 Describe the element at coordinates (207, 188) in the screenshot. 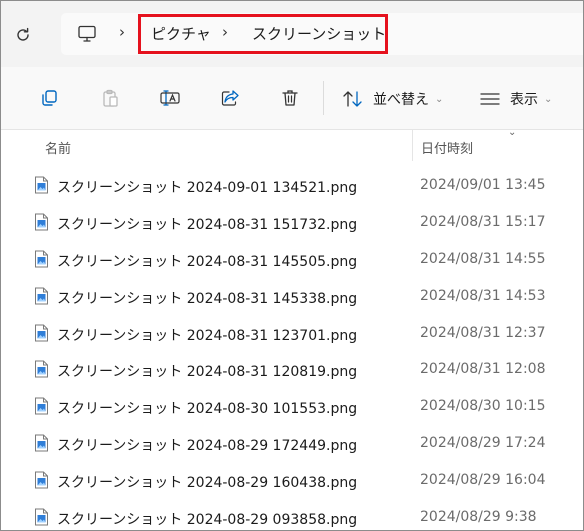

I see `file-name: スクリーンショット 2024-09-01 134521.png` at that location.